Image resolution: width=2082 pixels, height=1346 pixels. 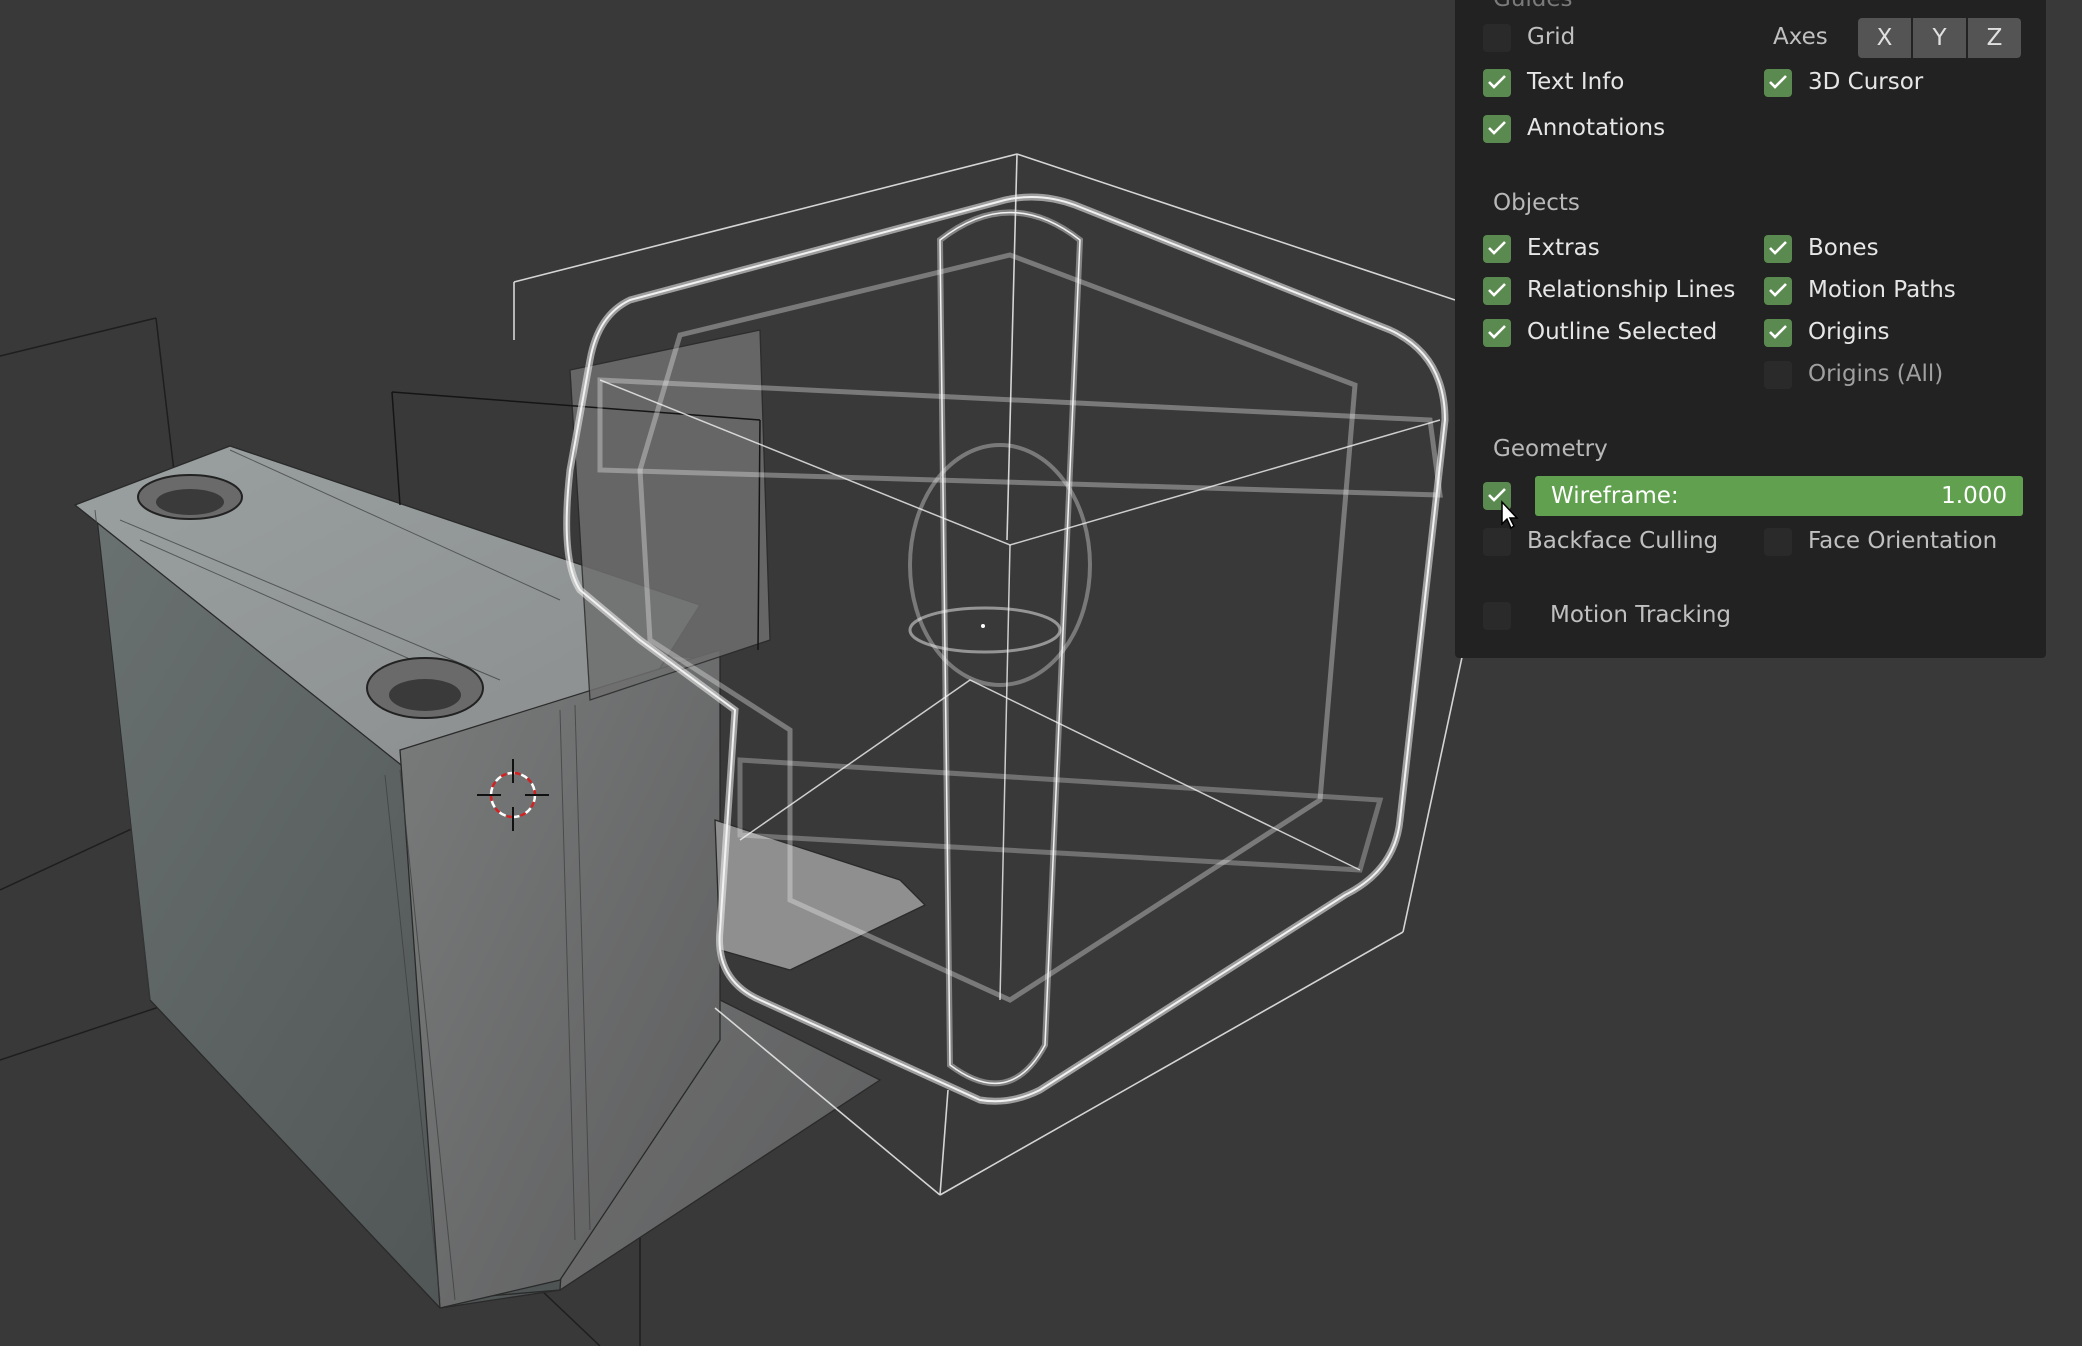 What do you see at coordinates (1778, 542) in the screenshot?
I see `face-orientation-checkbox` at bounding box center [1778, 542].